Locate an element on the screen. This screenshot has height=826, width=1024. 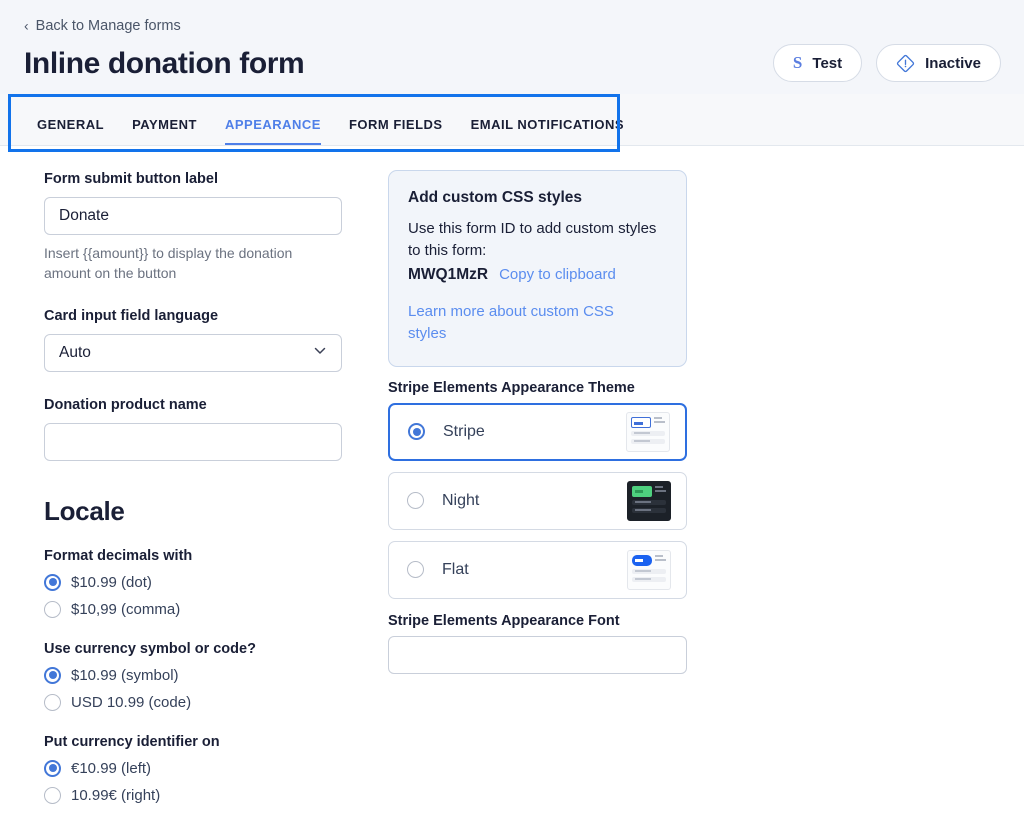
tab-email-notifications: EMAIL NOTIFICATIONS is located at coordinates (547, 131).